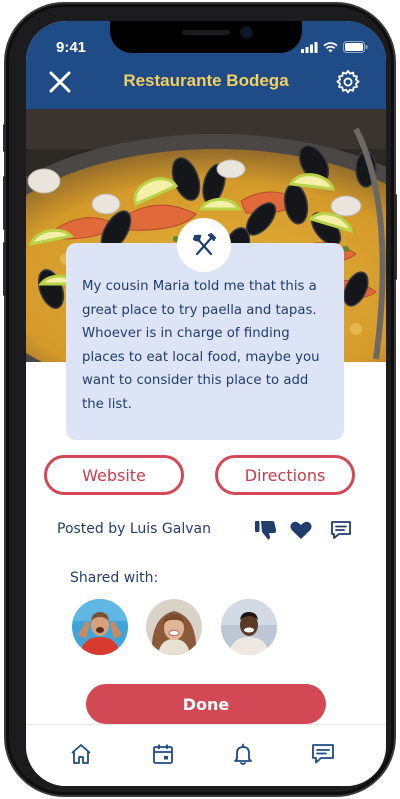 This screenshot has height=799, width=400. What do you see at coordinates (71, 47) in the screenshot?
I see `status-time: 9:41` at bounding box center [71, 47].